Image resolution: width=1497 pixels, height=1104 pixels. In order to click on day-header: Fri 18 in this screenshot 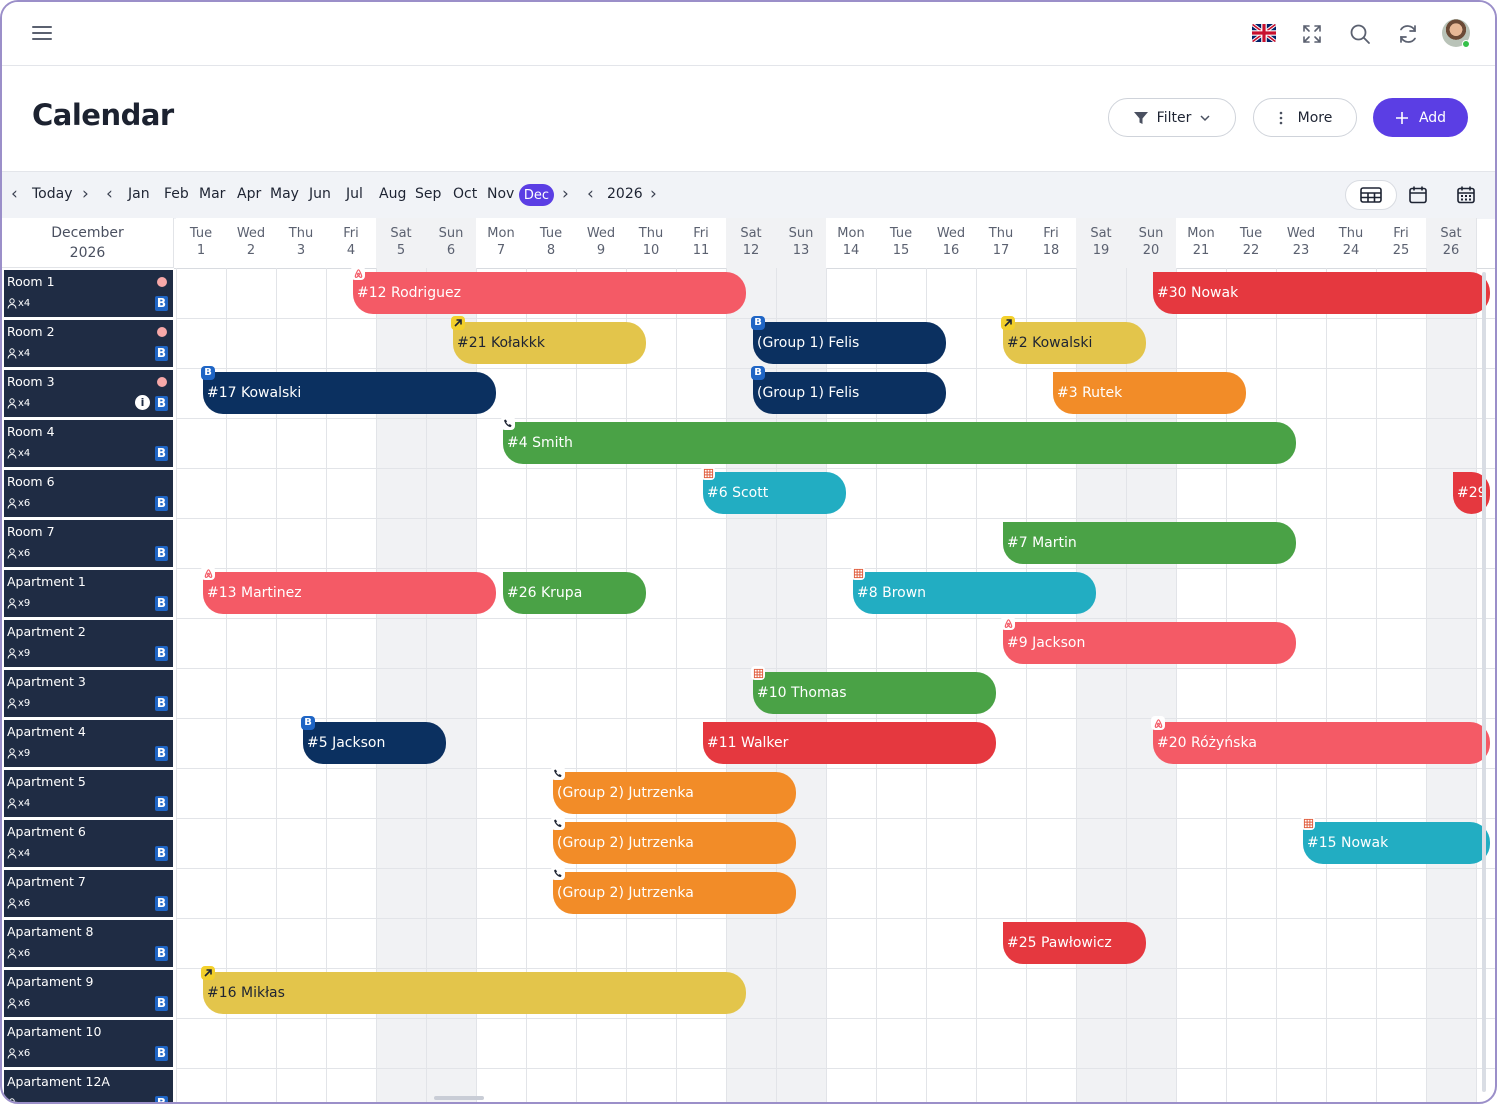, I will do `click(1051, 243)`.